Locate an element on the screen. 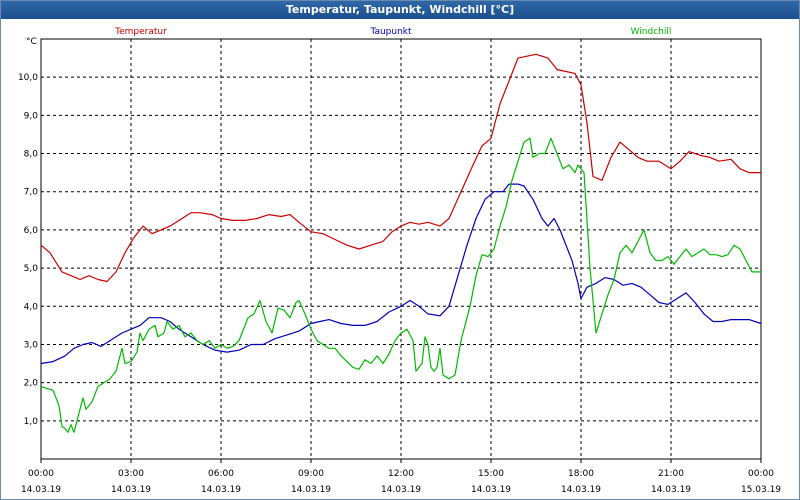 Image resolution: width=800 pixels, height=500 pixels. legend-windchill: Windchill is located at coordinates (651, 32).